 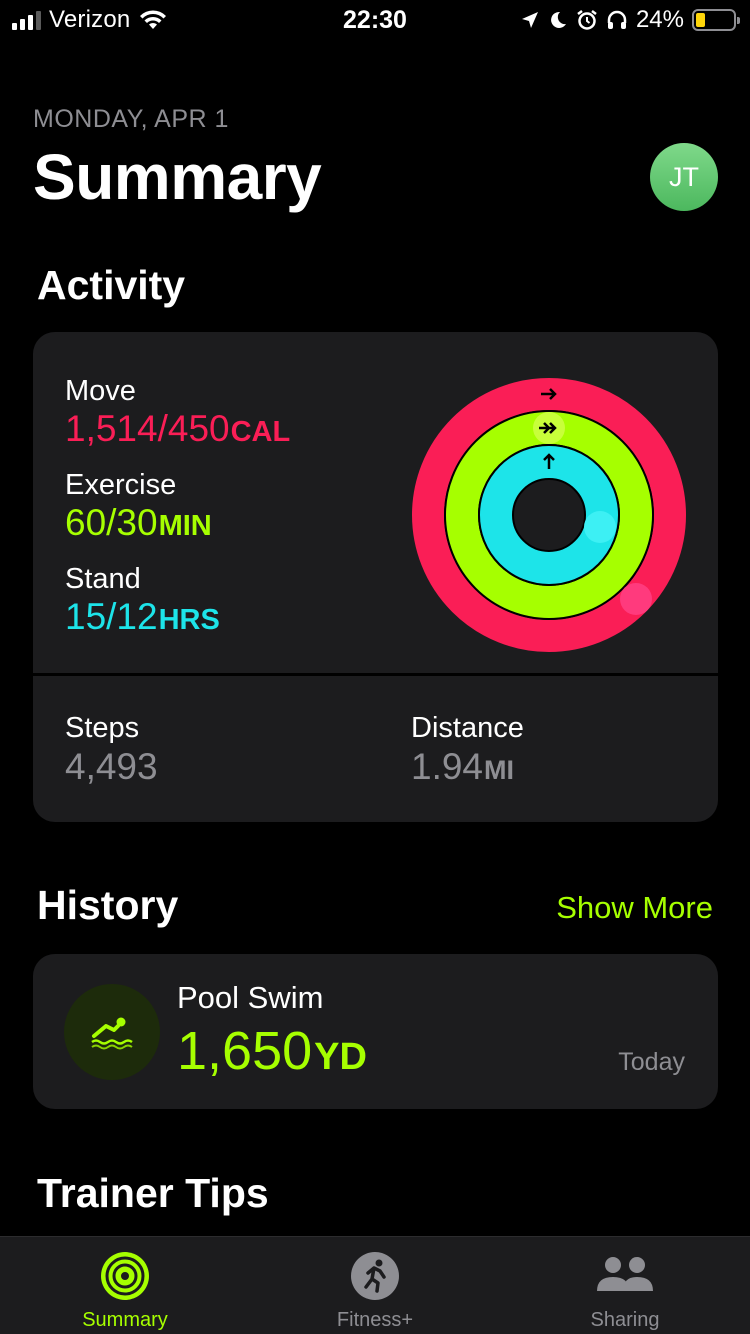 I want to click on tab-fitness-plus-label: Fitness+, so click(x=375, y=1320).